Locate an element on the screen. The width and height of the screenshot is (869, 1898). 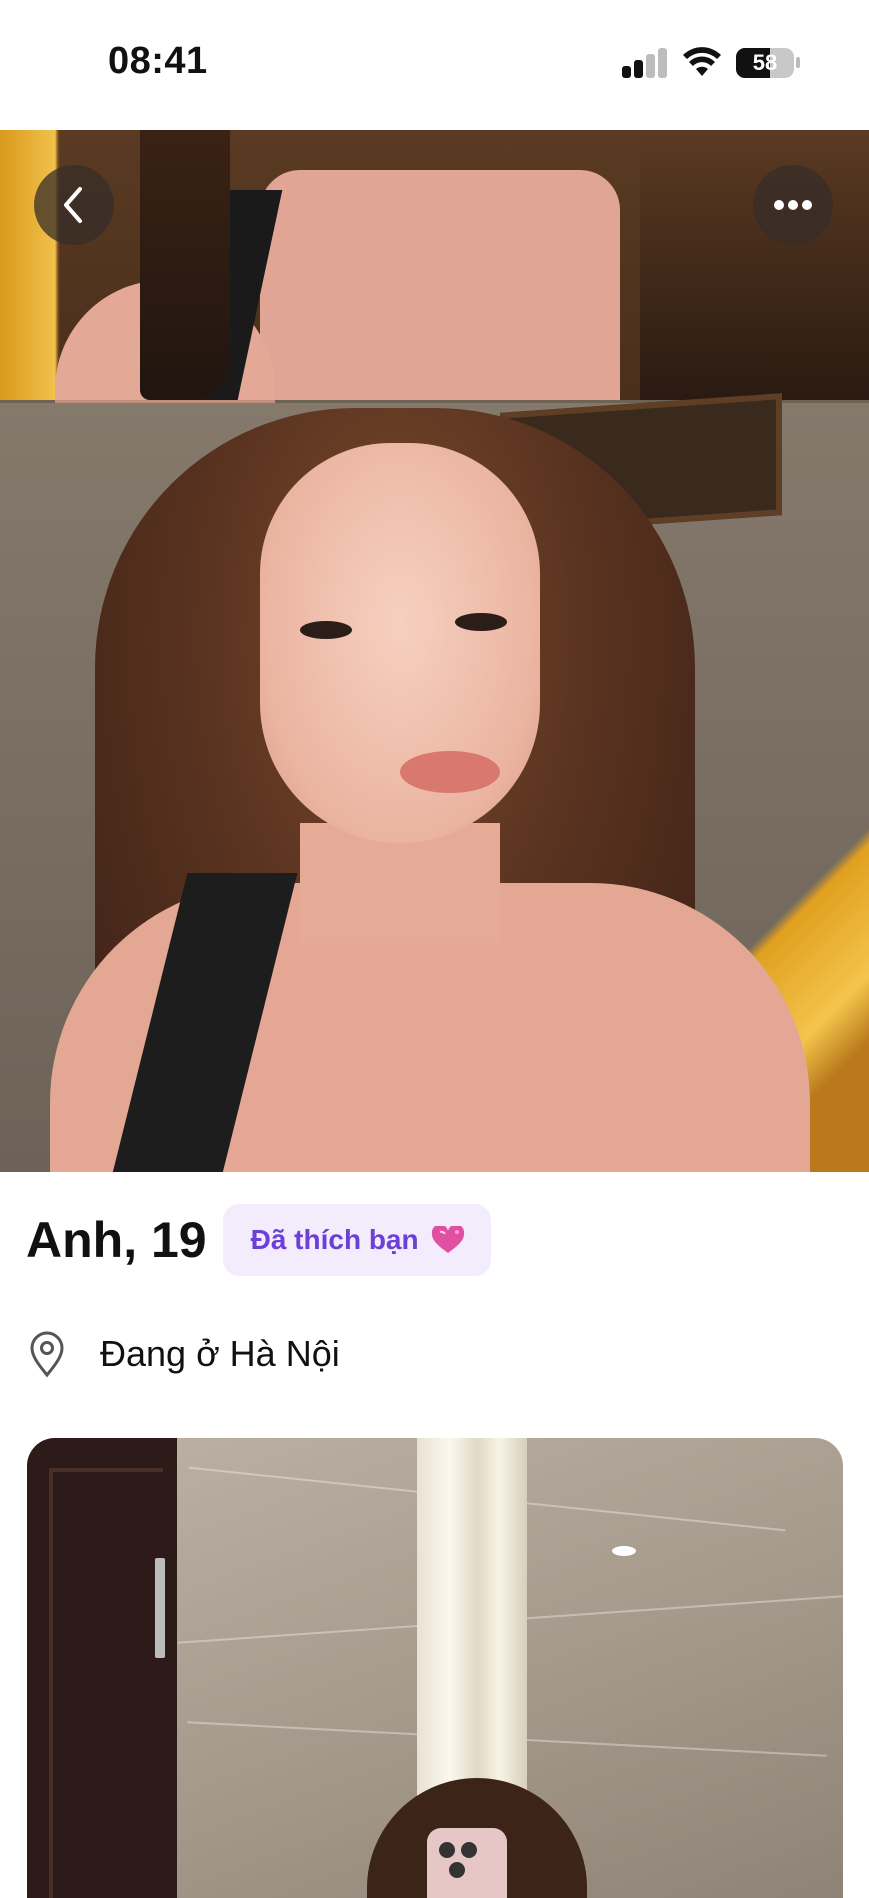
more-horizontal-icon is located at coordinates (793, 205).